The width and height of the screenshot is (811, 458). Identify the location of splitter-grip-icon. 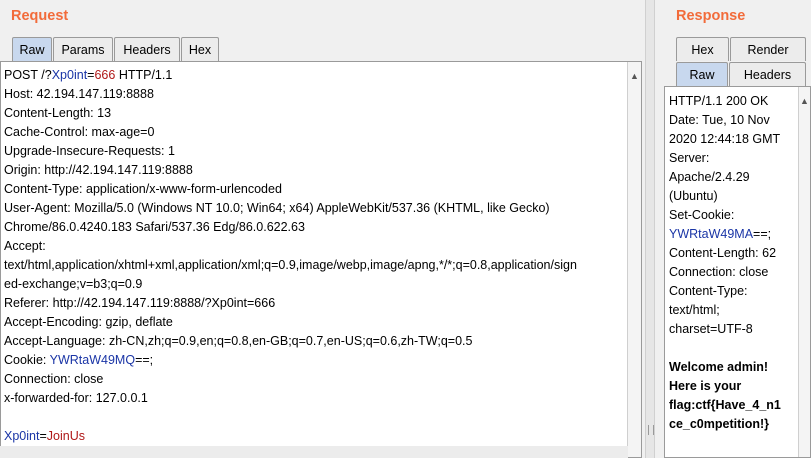
(651, 430).